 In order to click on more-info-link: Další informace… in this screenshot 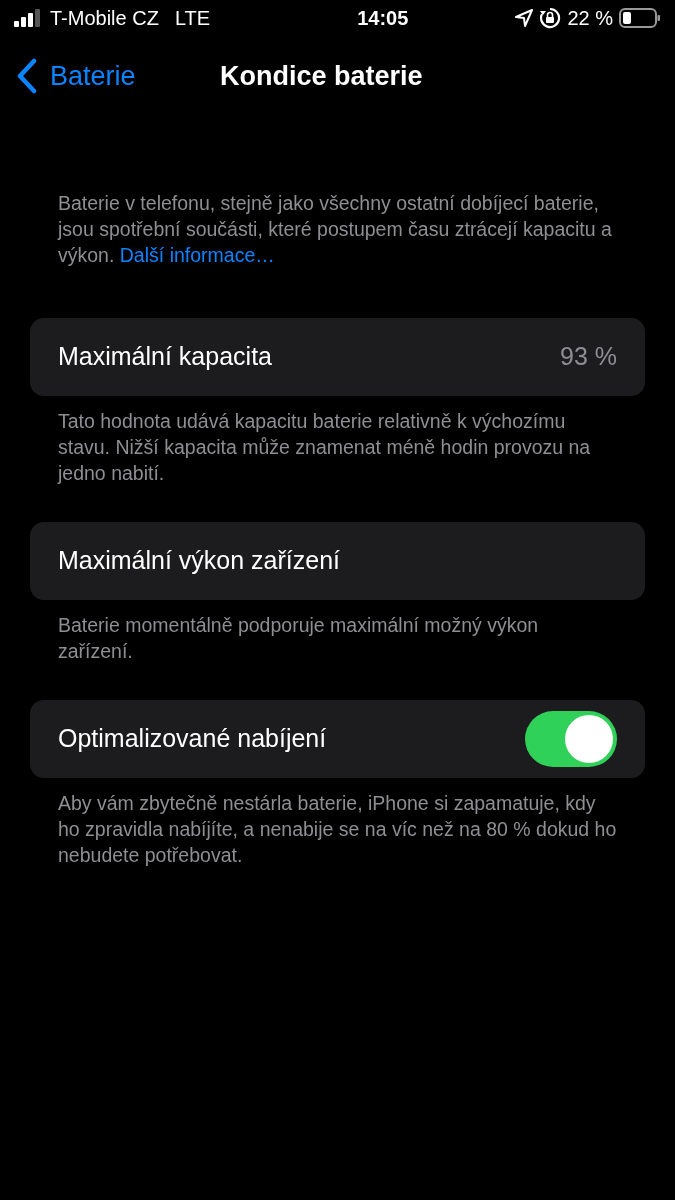, I will do `click(197, 255)`.